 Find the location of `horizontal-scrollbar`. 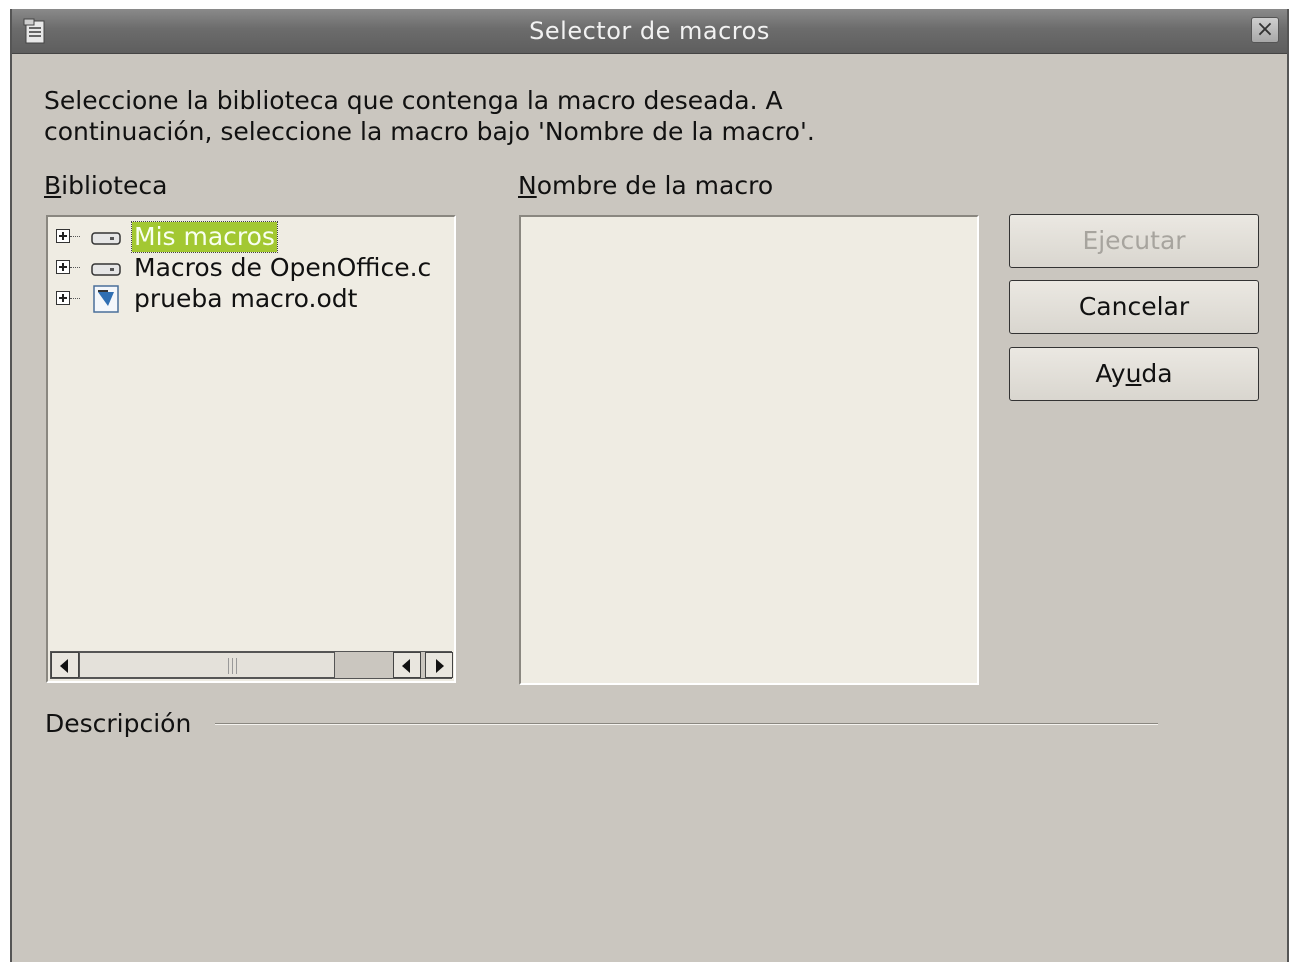

horizontal-scrollbar is located at coordinates (251, 665).